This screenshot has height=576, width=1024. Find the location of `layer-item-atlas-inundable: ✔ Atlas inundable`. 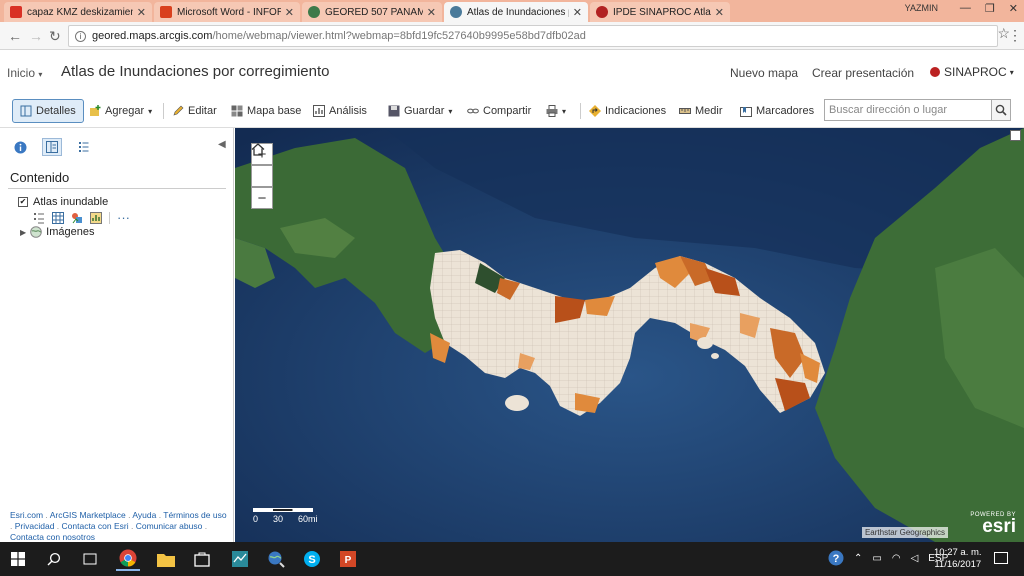

layer-item-atlas-inundable: ✔ Atlas inundable is located at coordinates (63, 202).